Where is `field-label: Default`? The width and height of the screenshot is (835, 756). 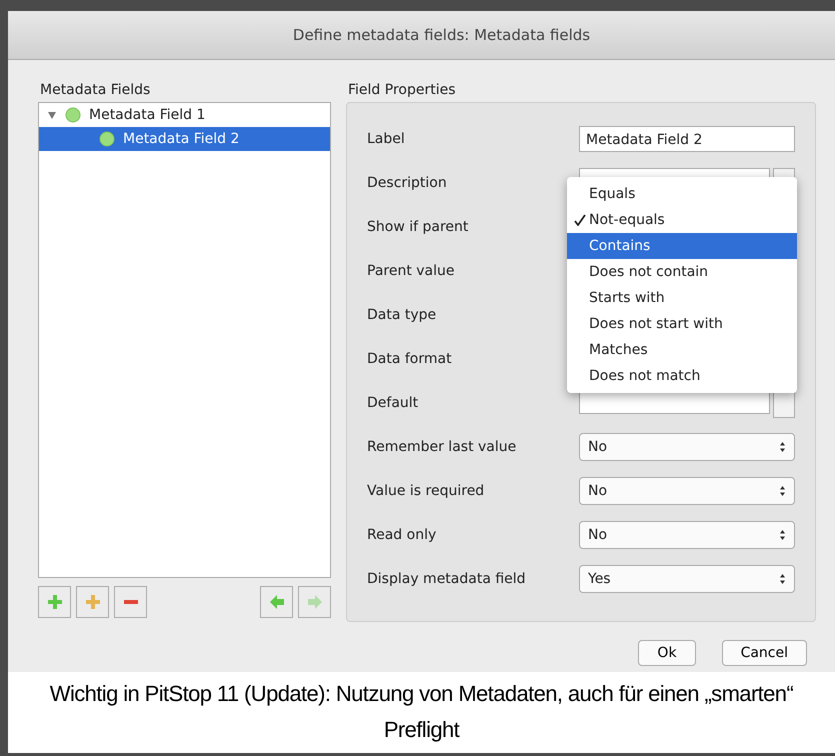 field-label: Default is located at coordinates (393, 403).